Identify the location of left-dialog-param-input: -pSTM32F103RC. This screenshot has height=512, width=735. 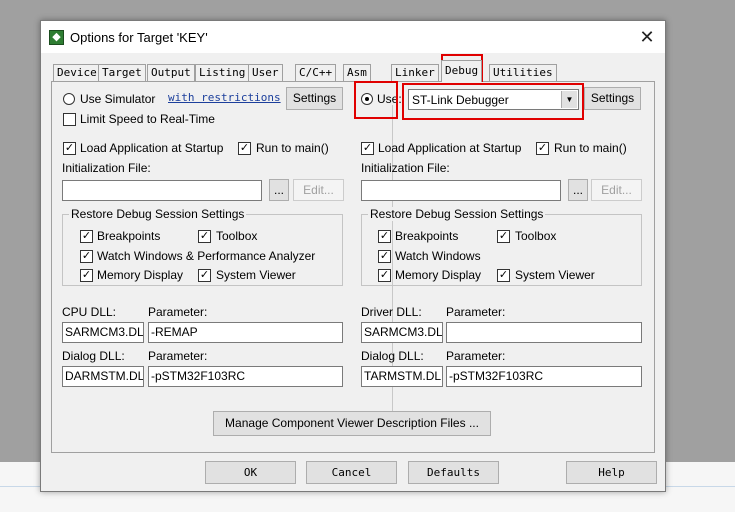
(245, 376).